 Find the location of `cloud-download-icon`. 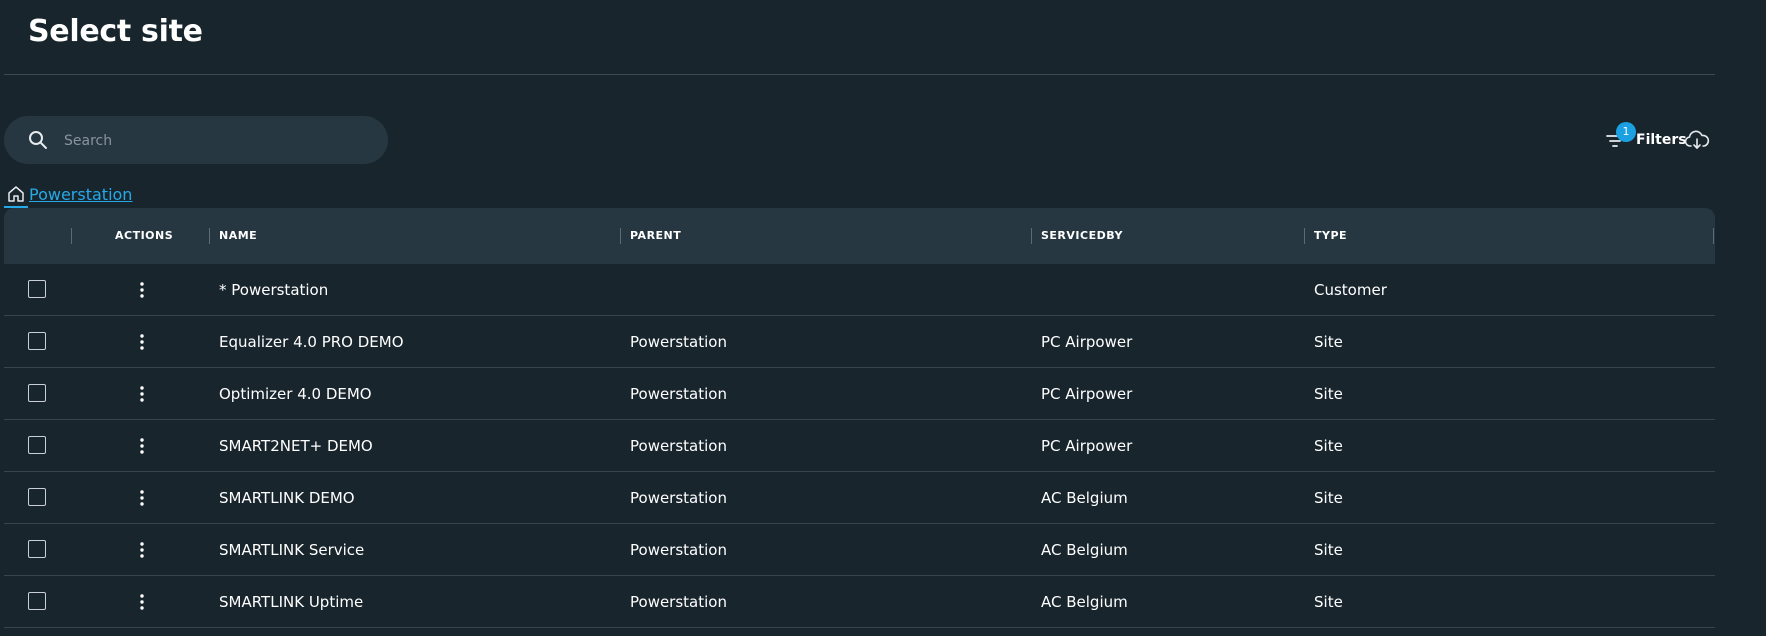

cloud-download-icon is located at coordinates (1697, 140).